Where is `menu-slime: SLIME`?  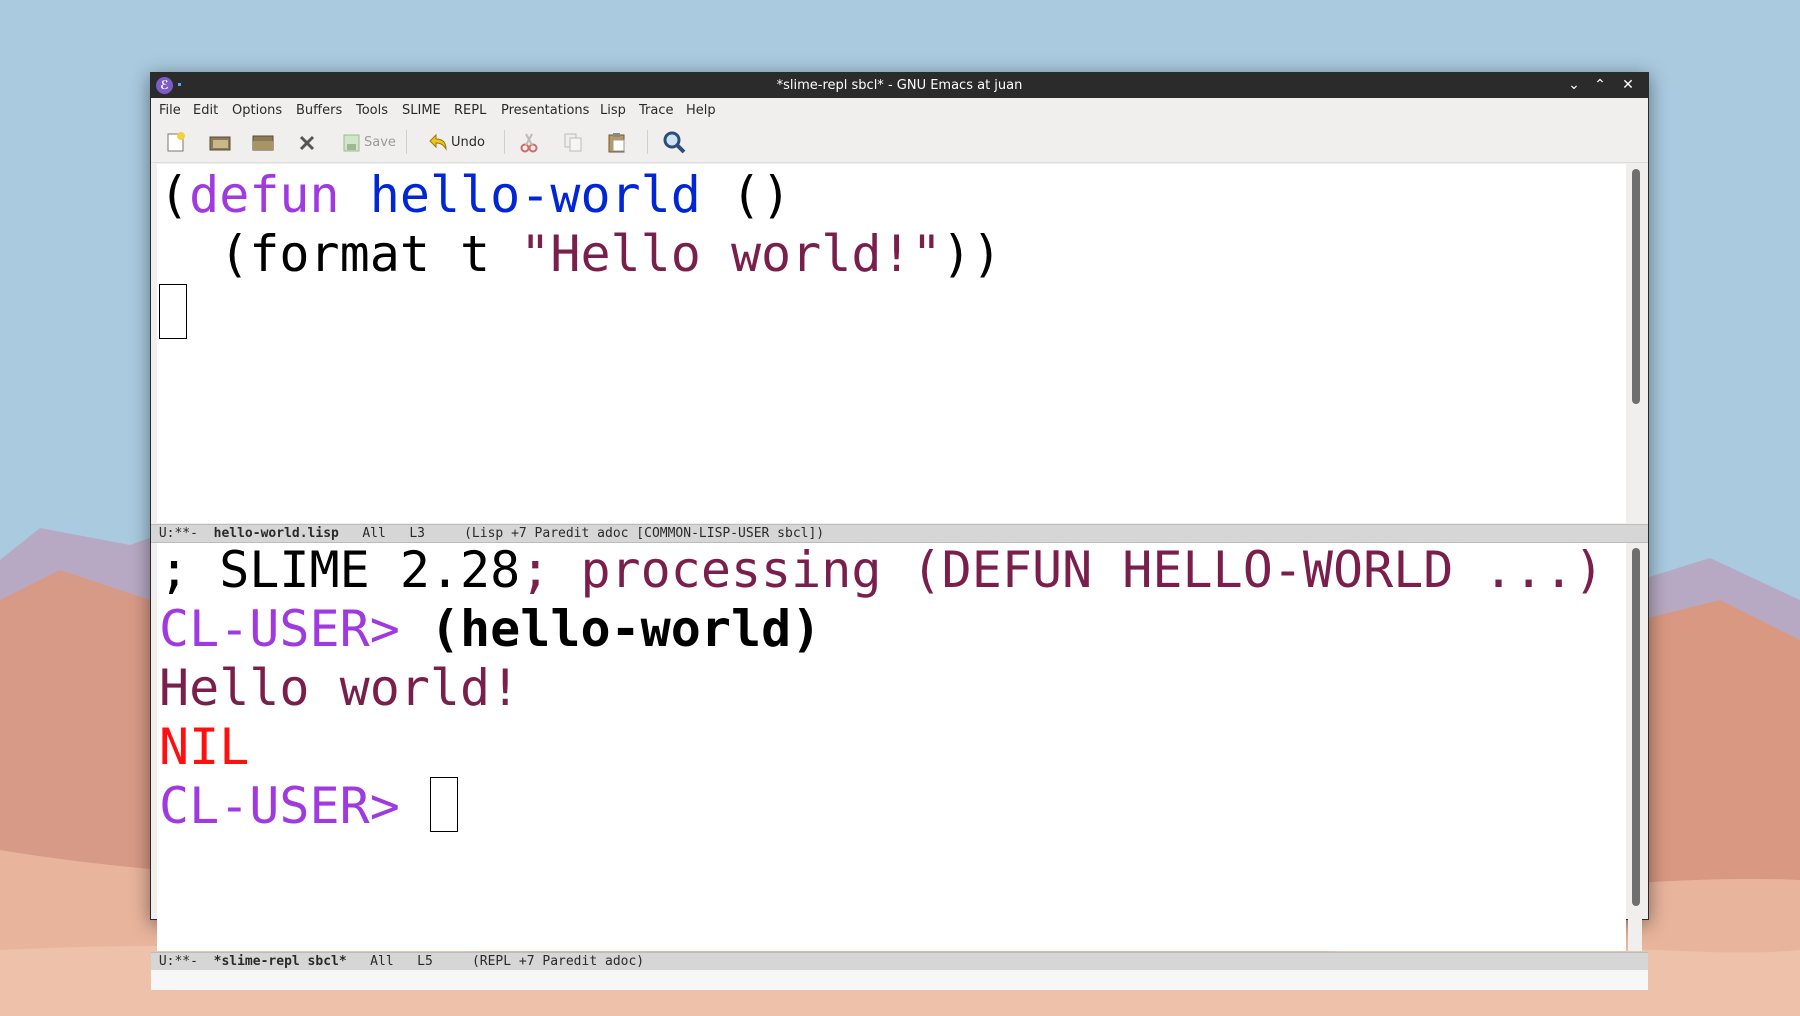 menu-slime: SLIME is located at coordinates (421, 110).